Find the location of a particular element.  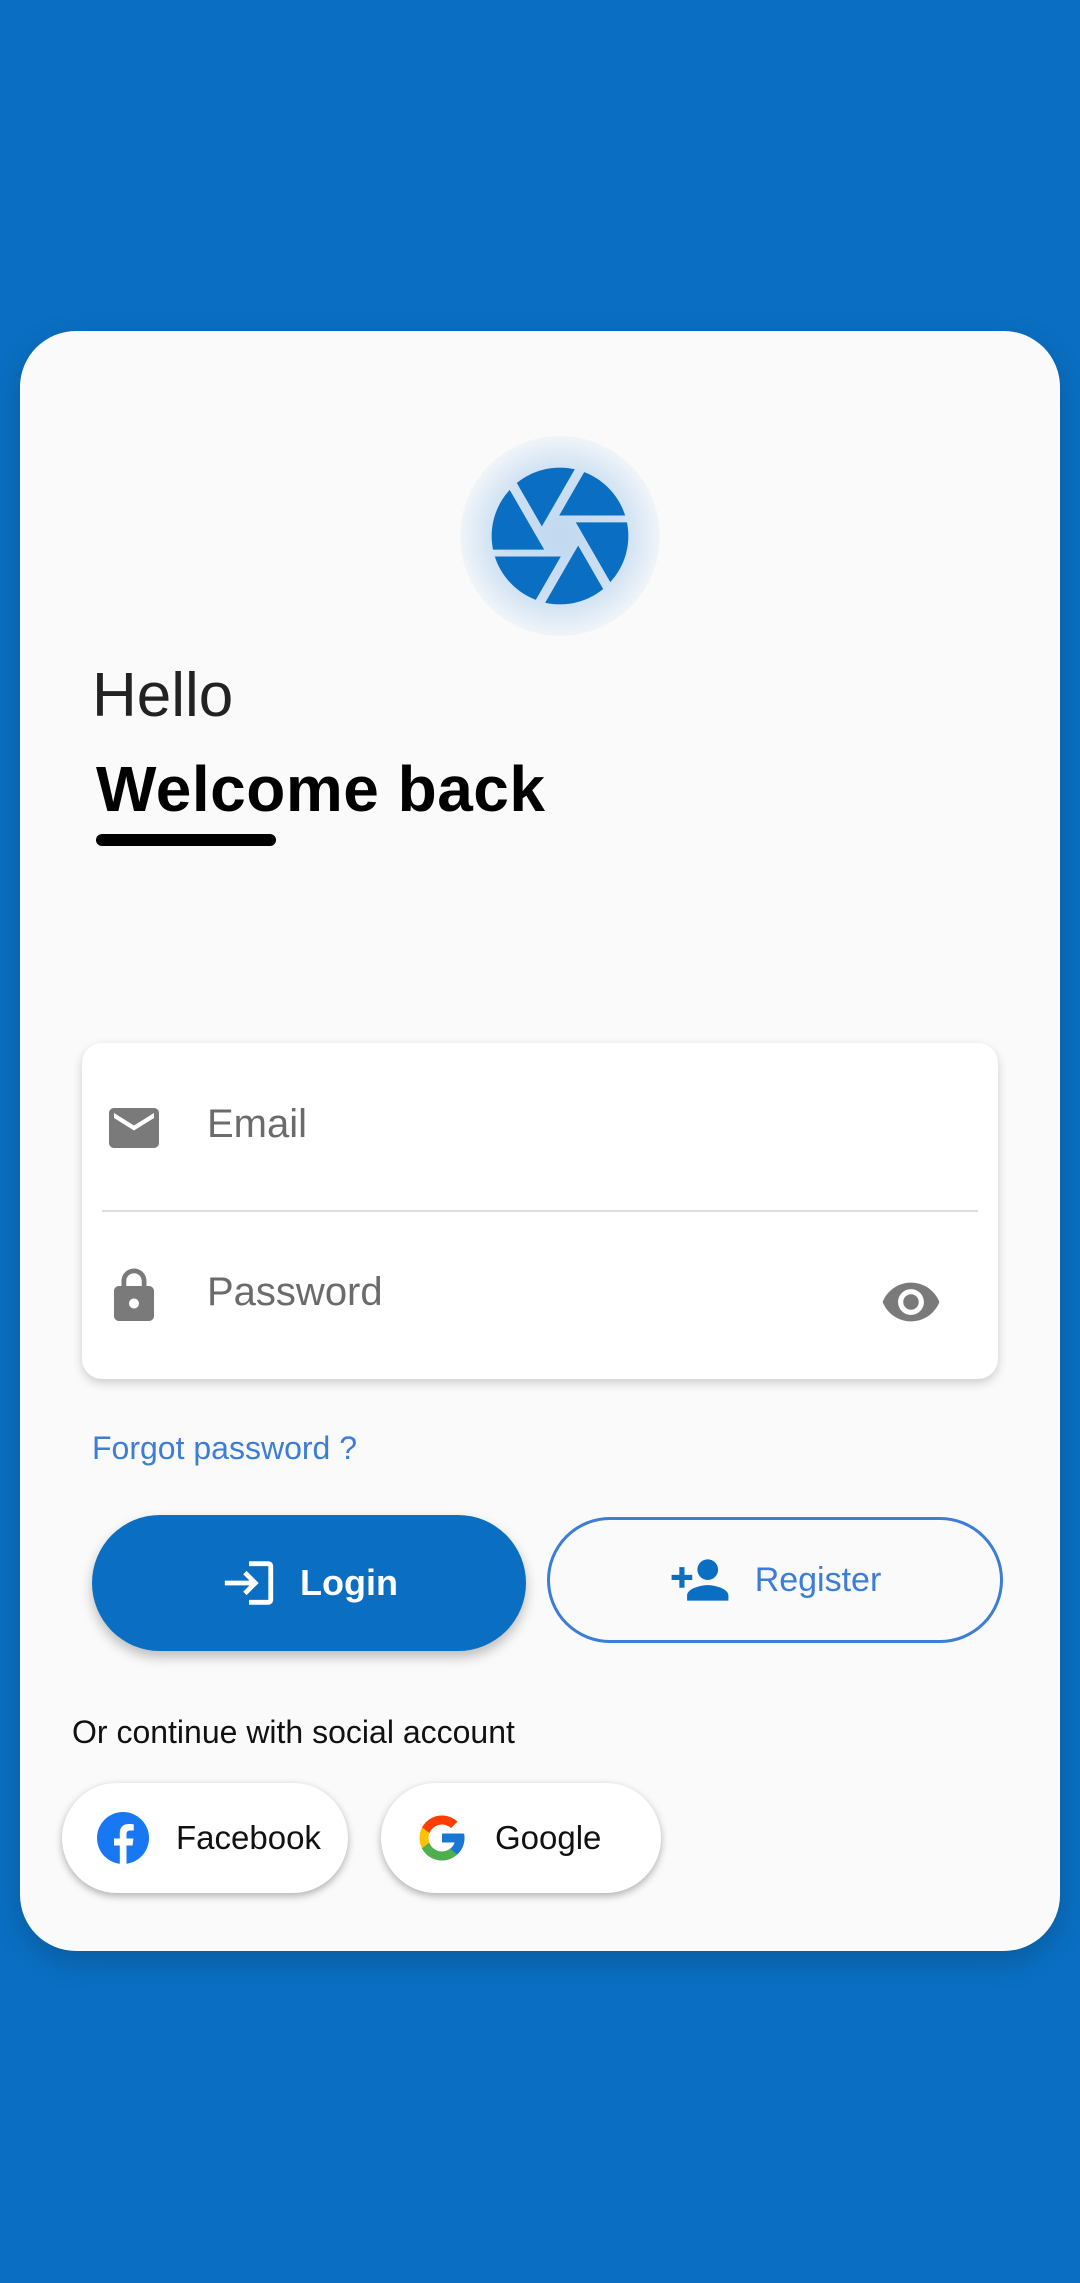

social-heading: Or continue with social account is located at coordinates (293, 1732).